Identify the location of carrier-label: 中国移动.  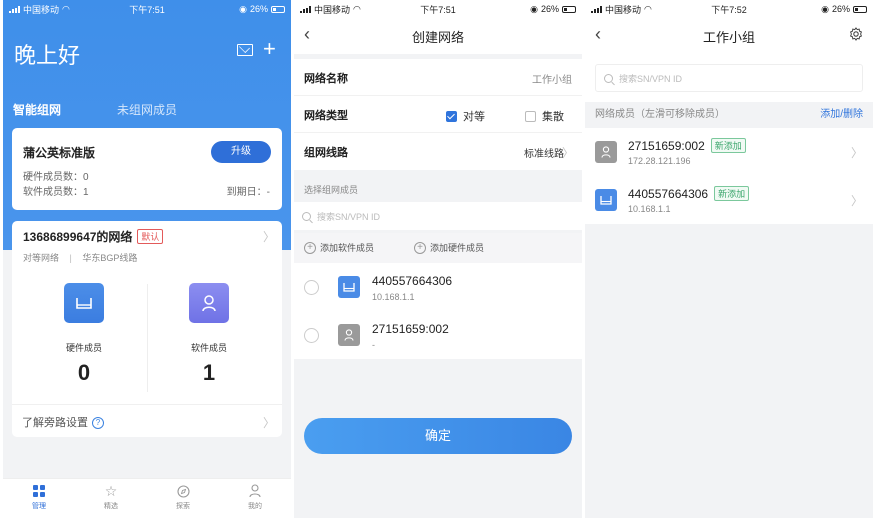
(332, 9).